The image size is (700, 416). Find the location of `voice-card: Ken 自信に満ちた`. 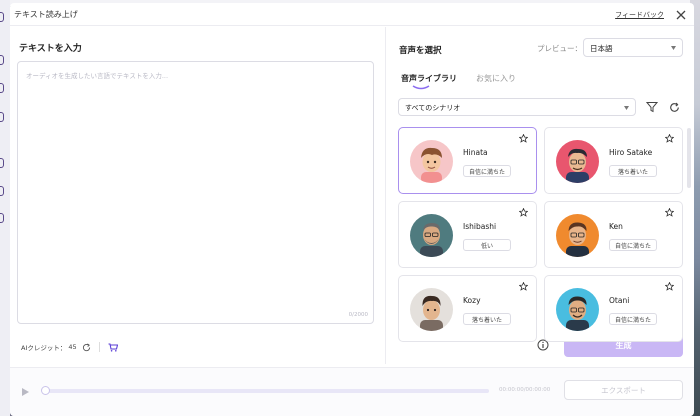

voice-card: Ken 自信に満ちた is located at coordinates (613, 234).